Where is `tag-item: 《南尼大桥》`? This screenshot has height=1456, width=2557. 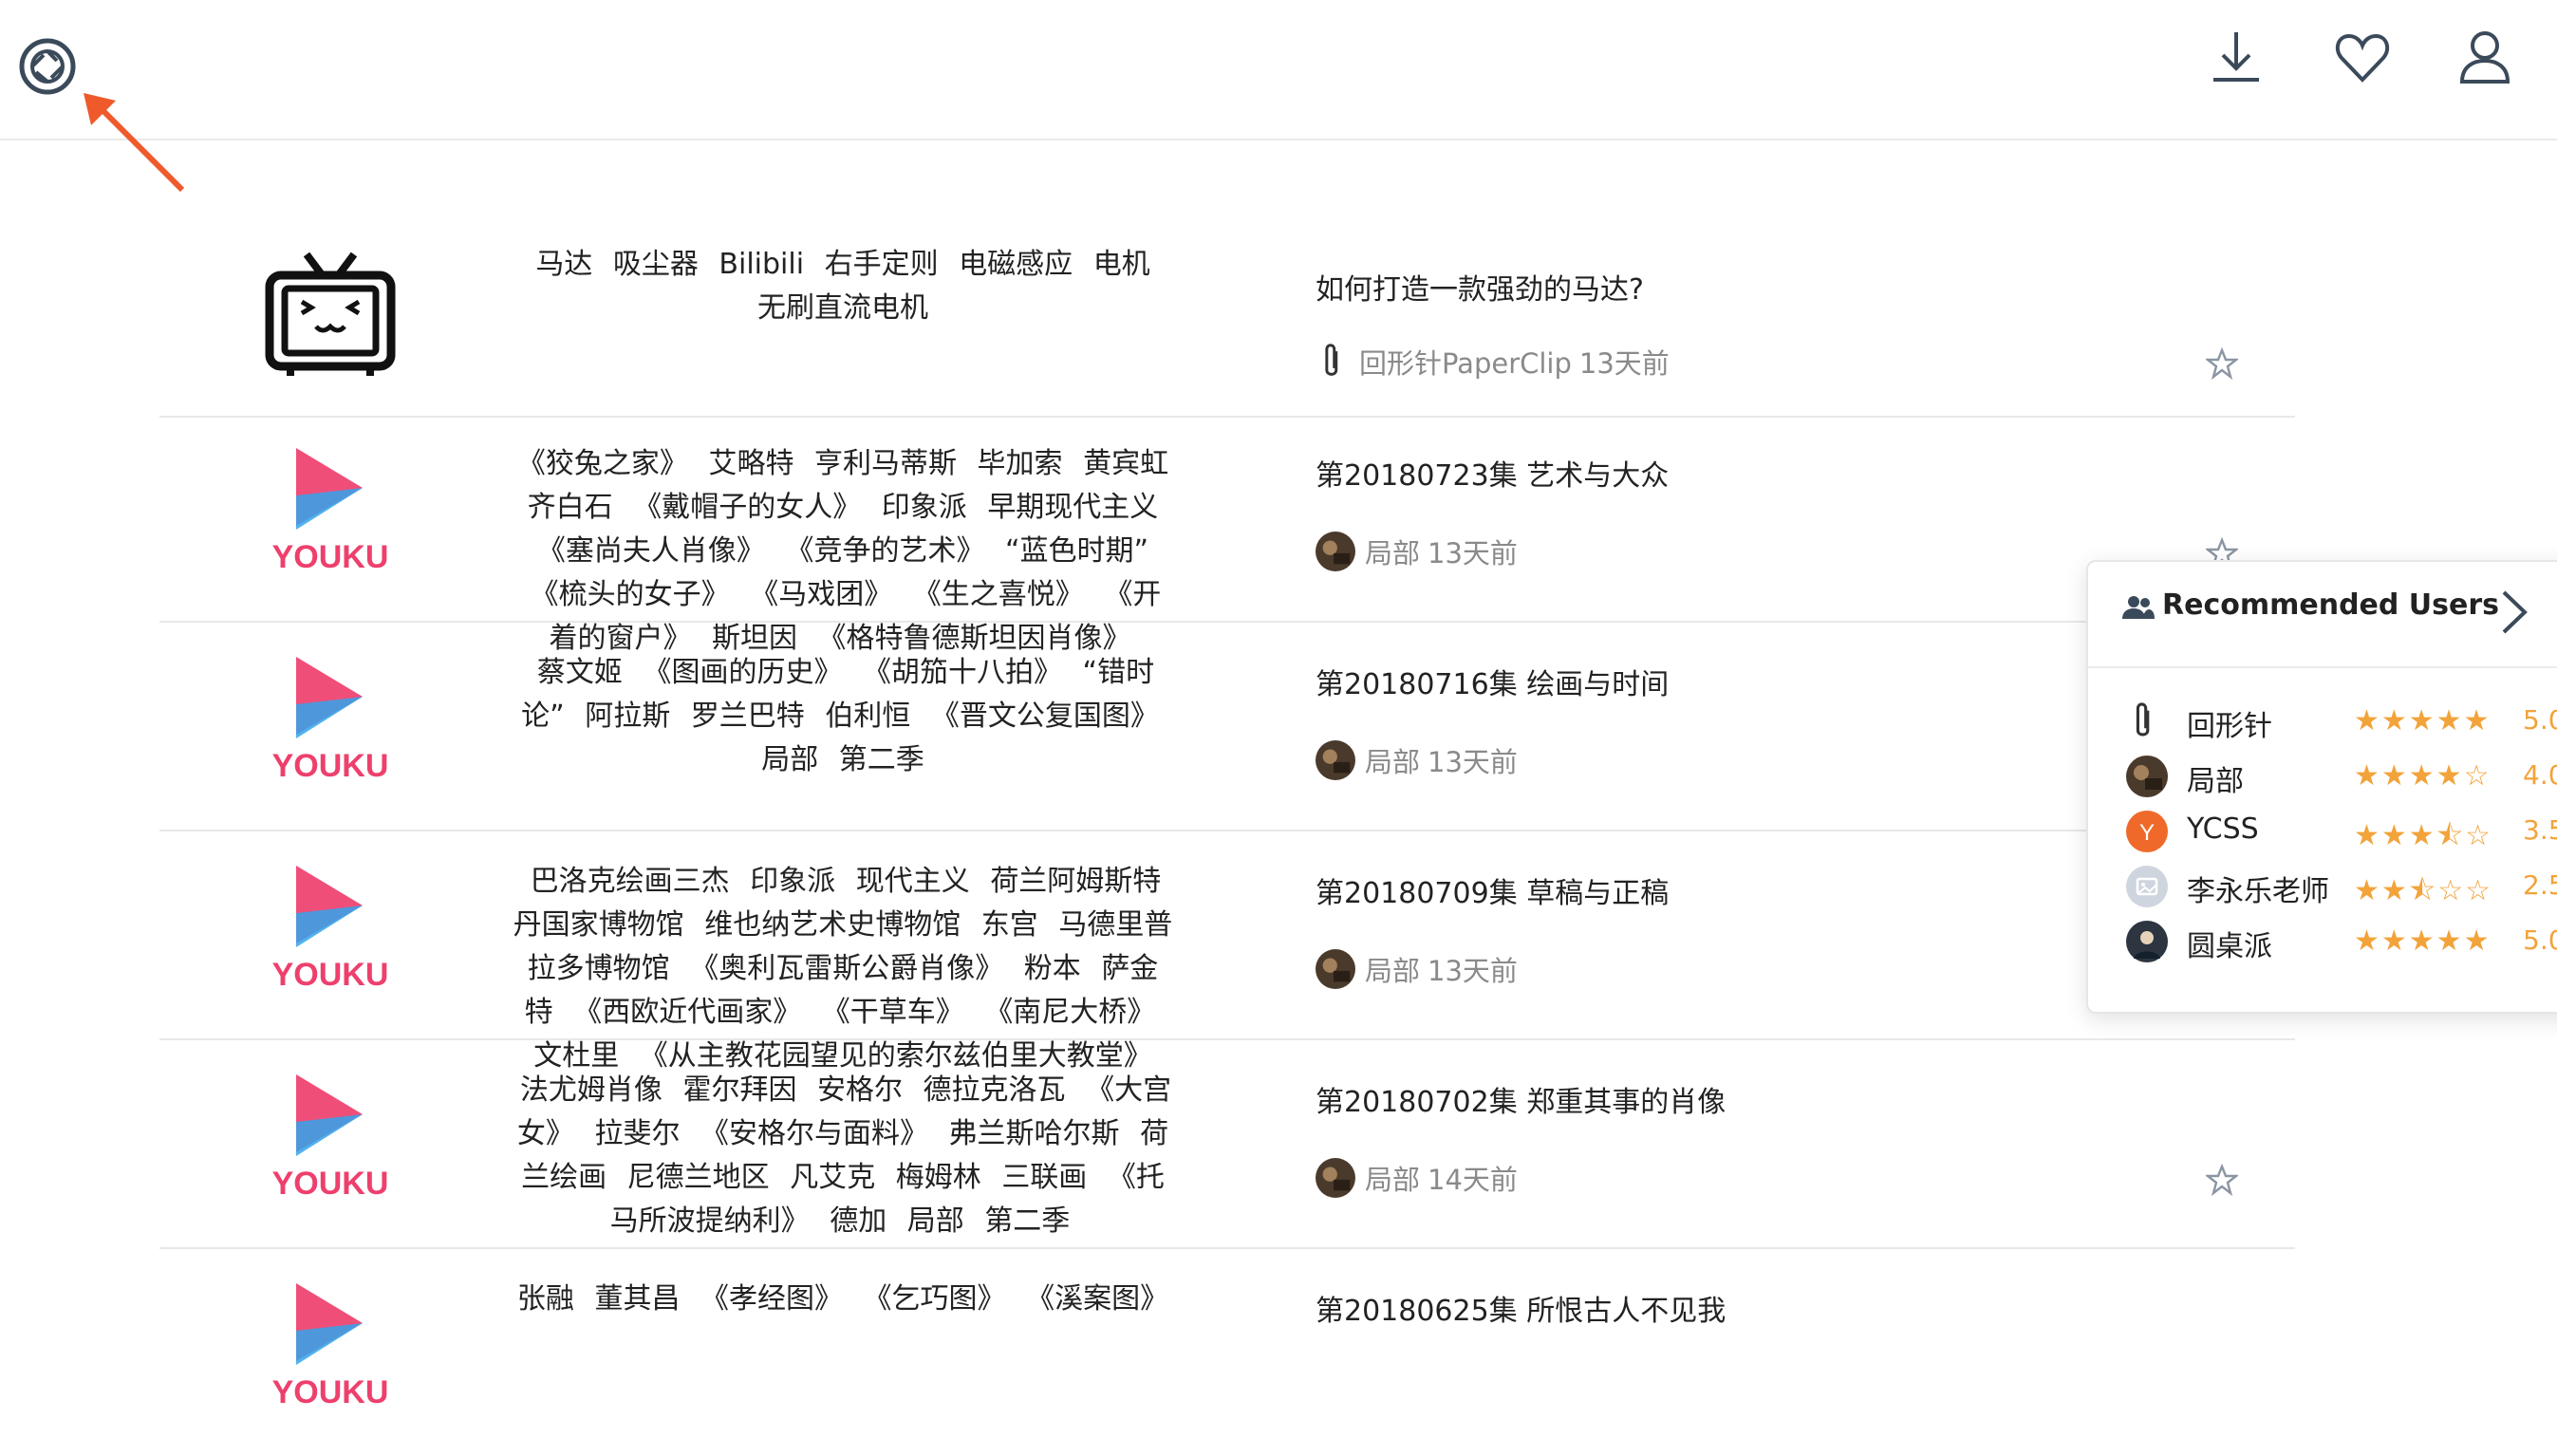
tag-item: 《南尼大桥》 is located at coordinates (1069, 1013).